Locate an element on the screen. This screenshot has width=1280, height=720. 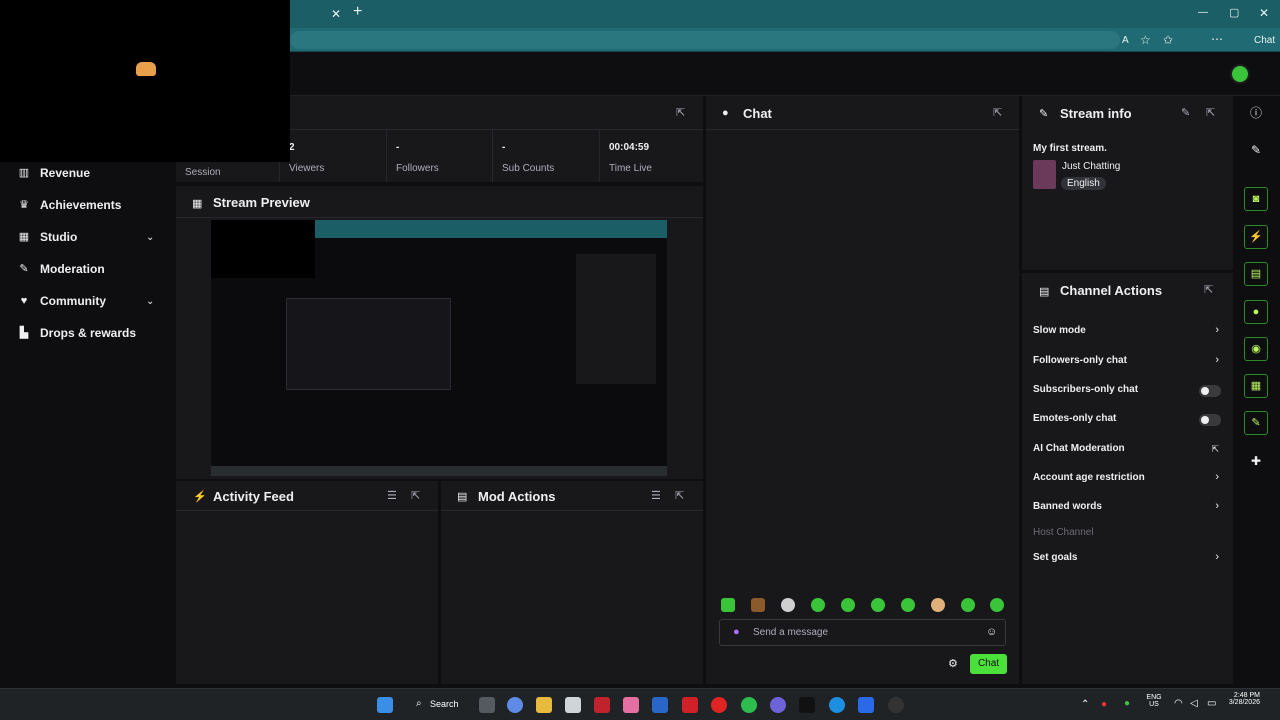
whatsapp-icon is located at coordinates (749, 705).